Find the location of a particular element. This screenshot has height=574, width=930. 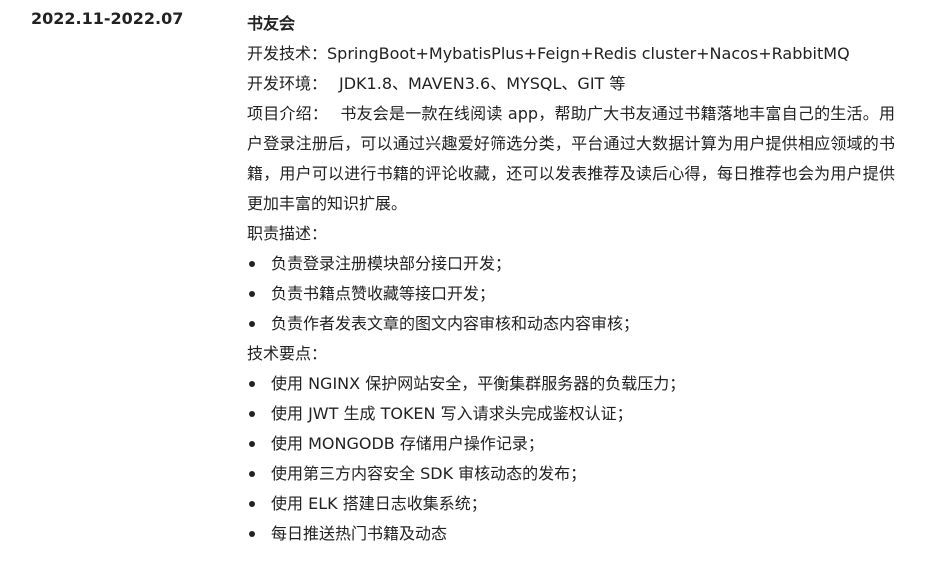

tech-point-text: 使用 JWT 生成 TOKEN 写入请求头完成鉴权认证； is located at coordinates (452, 413).